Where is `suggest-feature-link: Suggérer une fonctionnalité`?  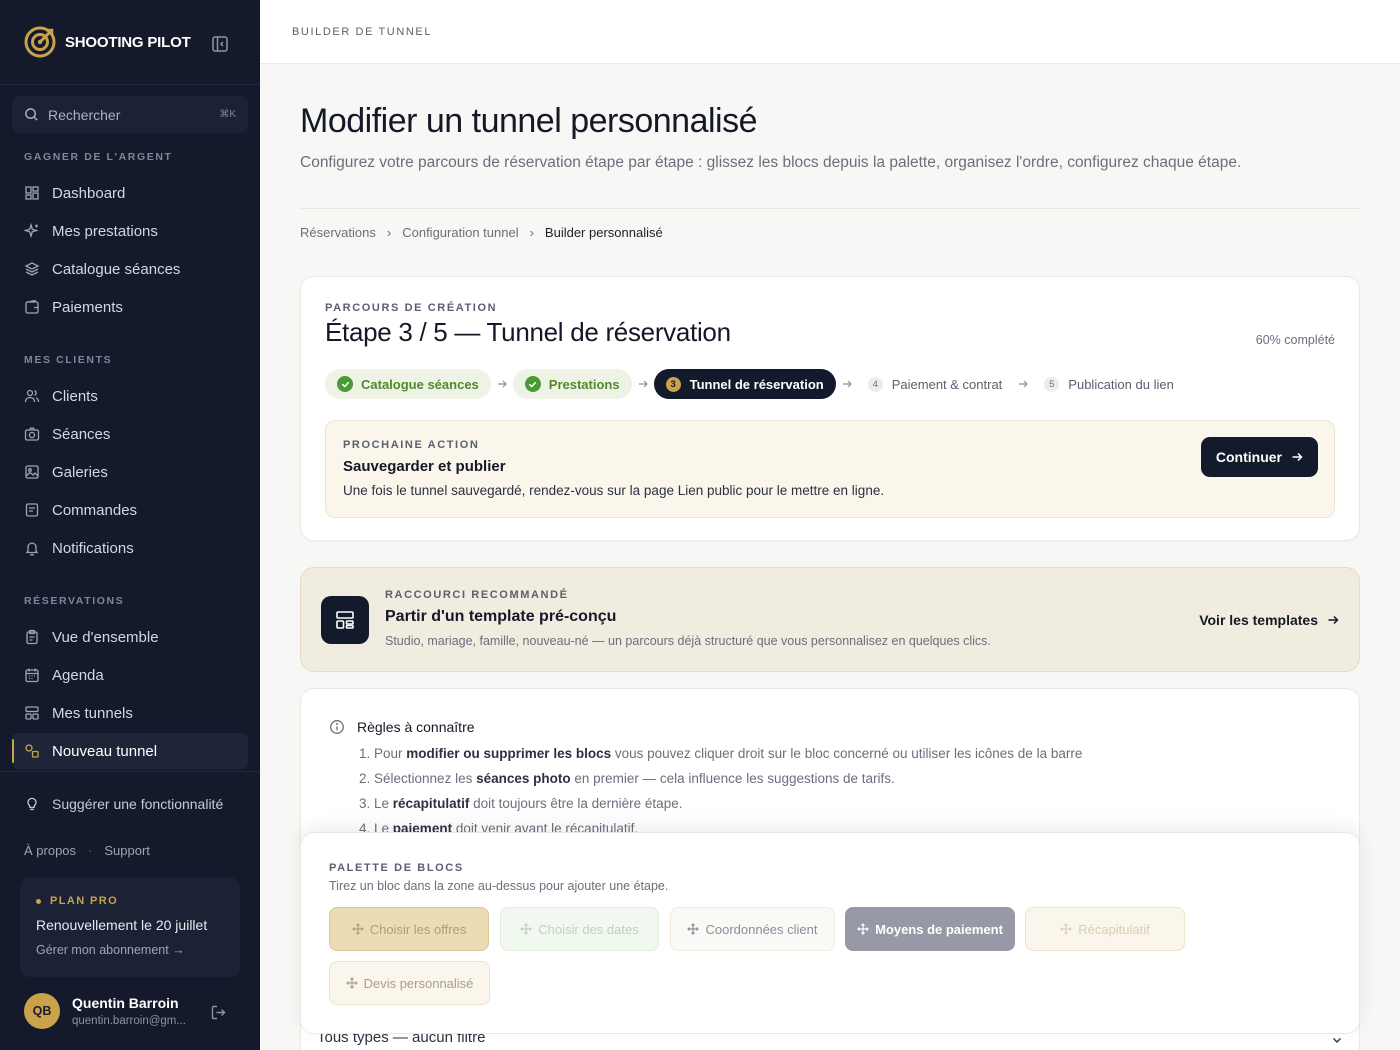
suggest-feature-link: Suggérer une fonctionnalité is located at coordinates (123, 804).